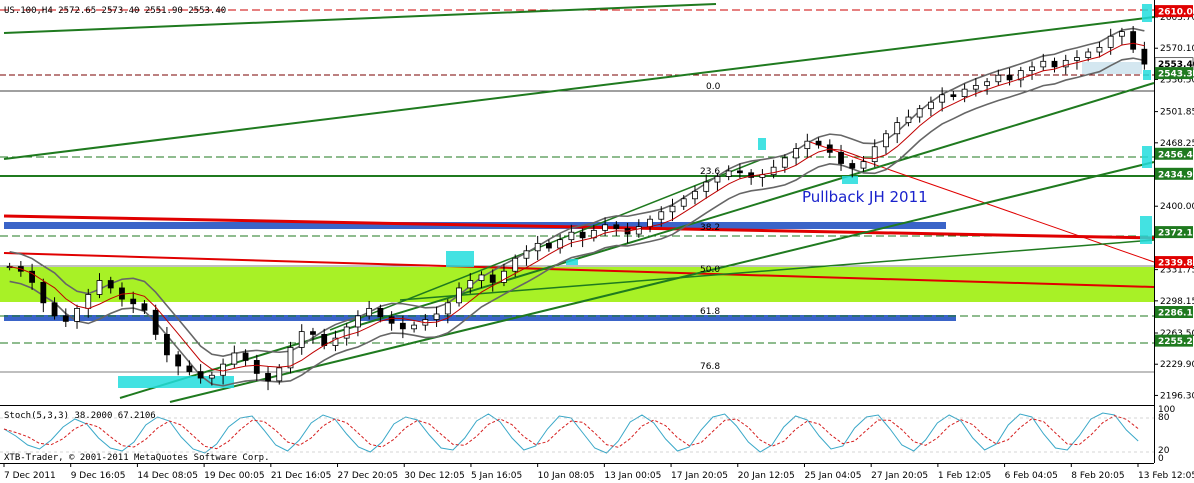  I want to click on price-tag-label: 2372.14, so click(1176, 234).